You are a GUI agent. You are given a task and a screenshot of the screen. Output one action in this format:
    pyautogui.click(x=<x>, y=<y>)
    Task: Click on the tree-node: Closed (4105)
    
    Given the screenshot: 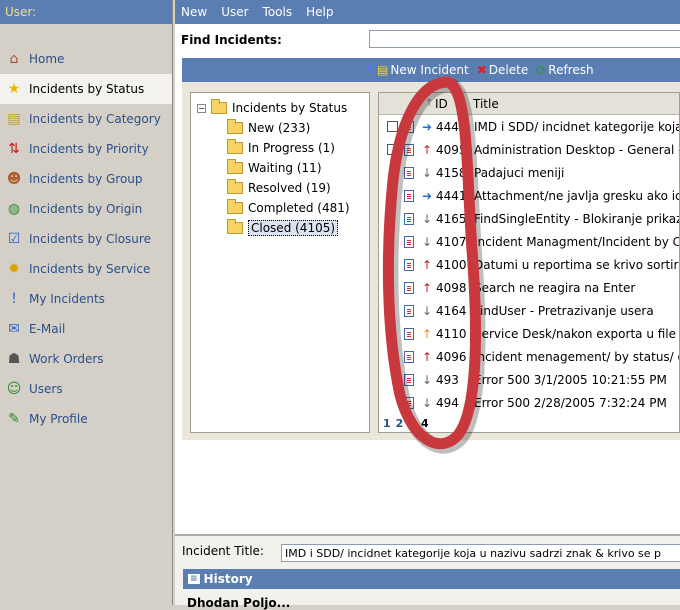 What is the action you would take?
    pyautogui.click(x=283, y=228)
    